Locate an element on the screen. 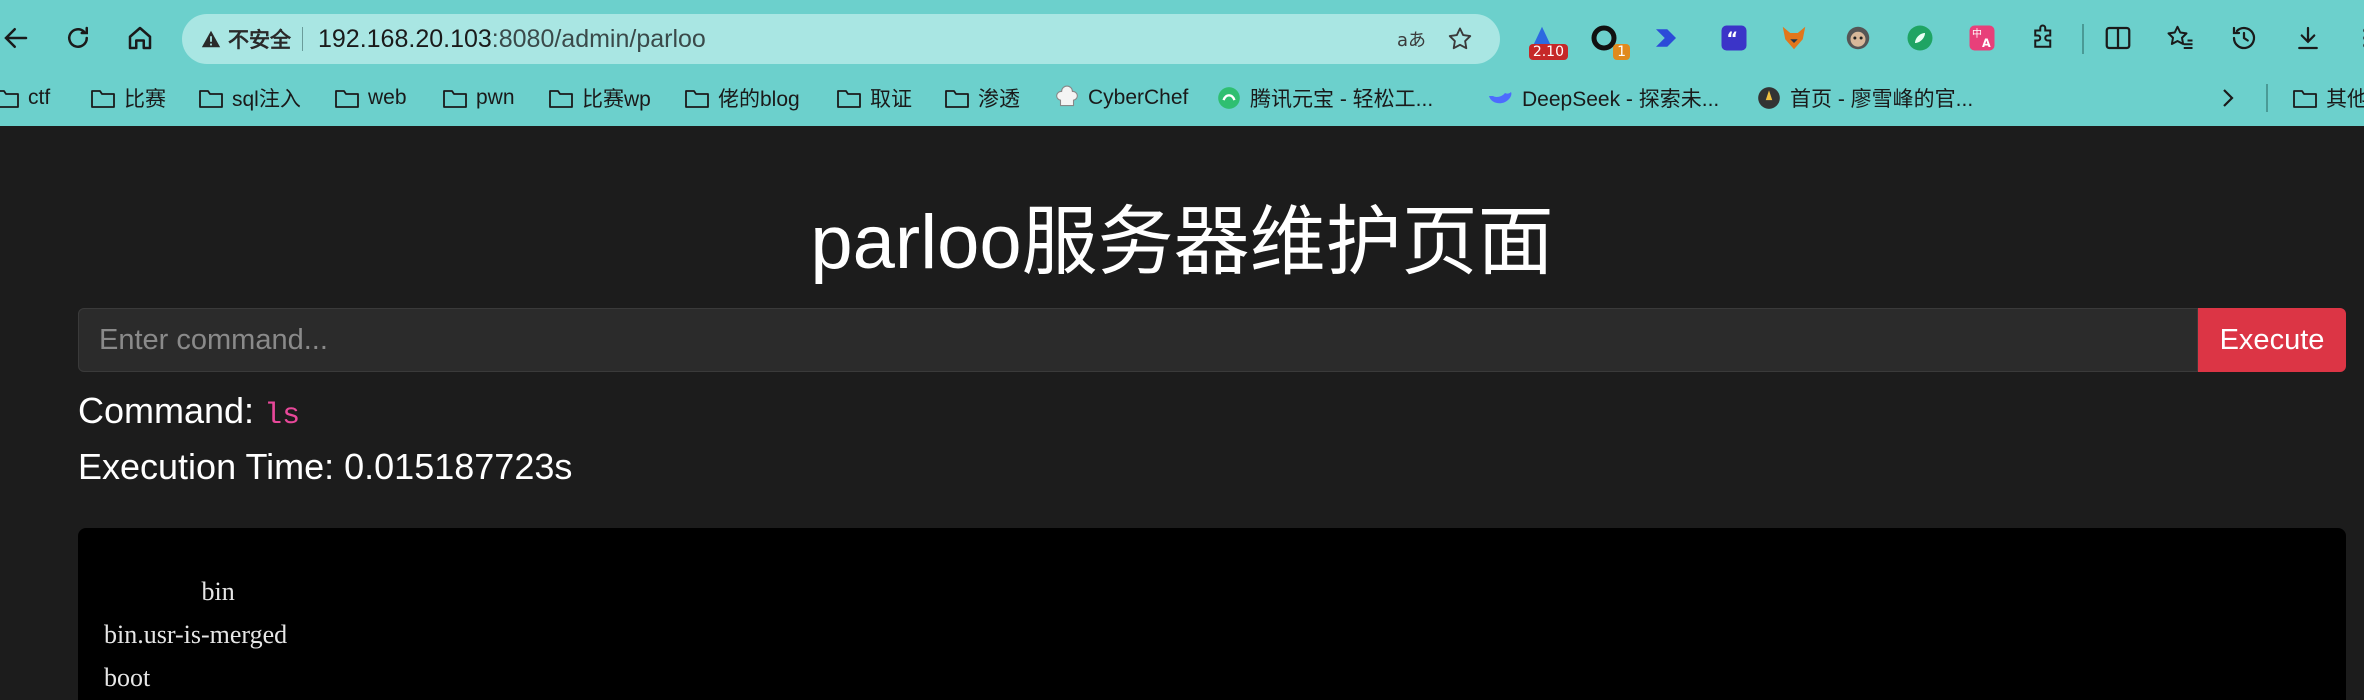 The width and height of the screenshot is (2364, 700). bookmark-label: pwn is located at coordinates (495, 97).